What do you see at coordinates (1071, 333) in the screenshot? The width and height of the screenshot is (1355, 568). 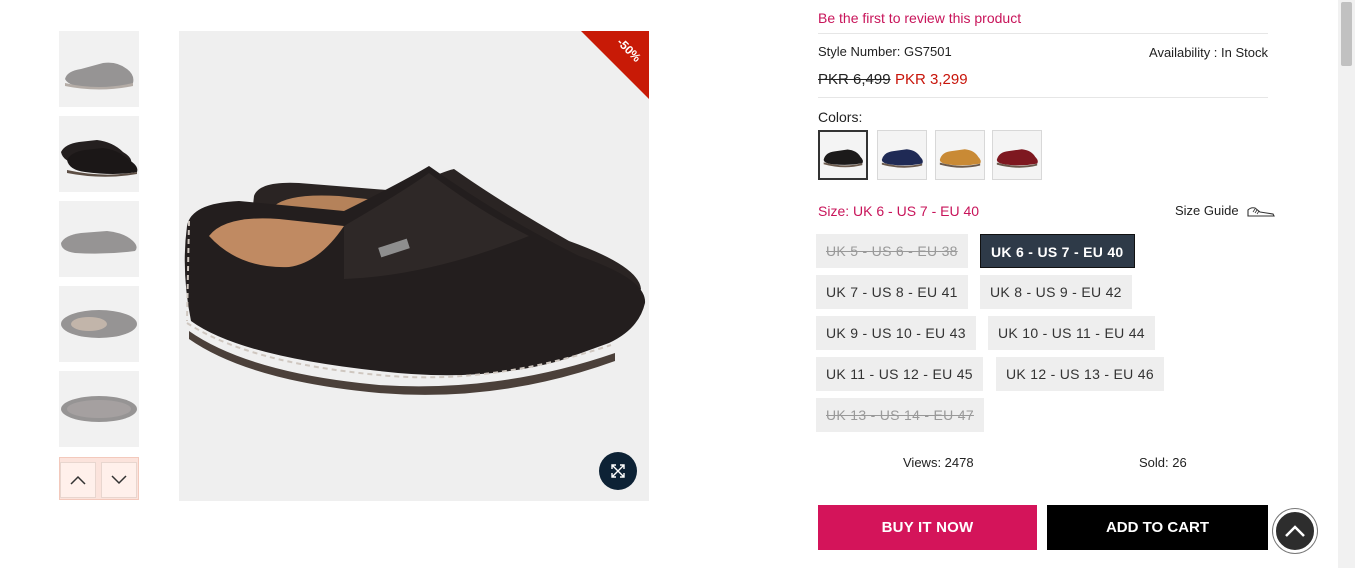 I see `size-option: UK 10 - US 11 - EU 44` at bounding box center [1071, 333].